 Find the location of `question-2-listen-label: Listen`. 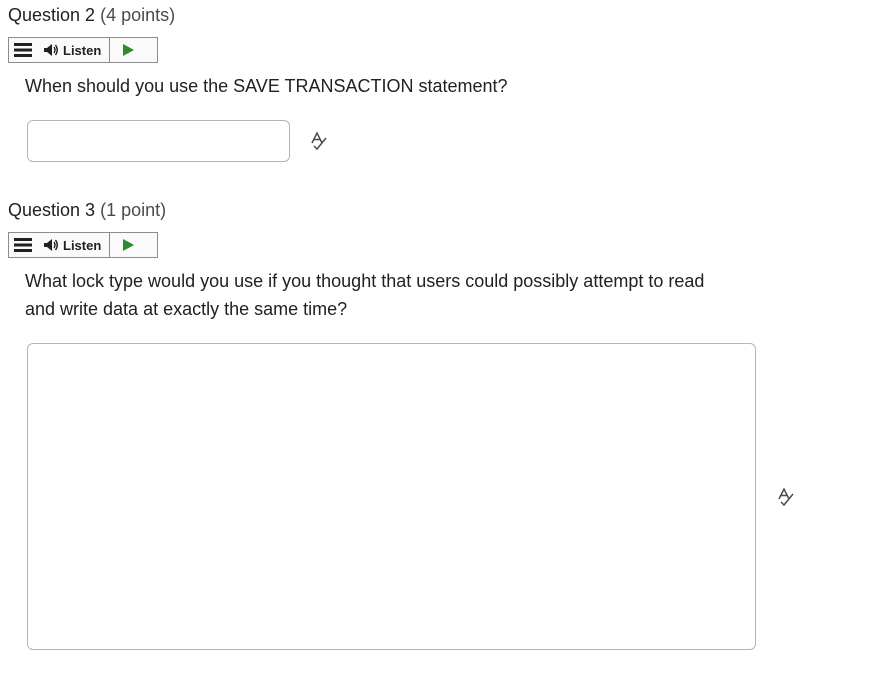

question-2-listen-label: Listen is located at coordinates (82, 50).